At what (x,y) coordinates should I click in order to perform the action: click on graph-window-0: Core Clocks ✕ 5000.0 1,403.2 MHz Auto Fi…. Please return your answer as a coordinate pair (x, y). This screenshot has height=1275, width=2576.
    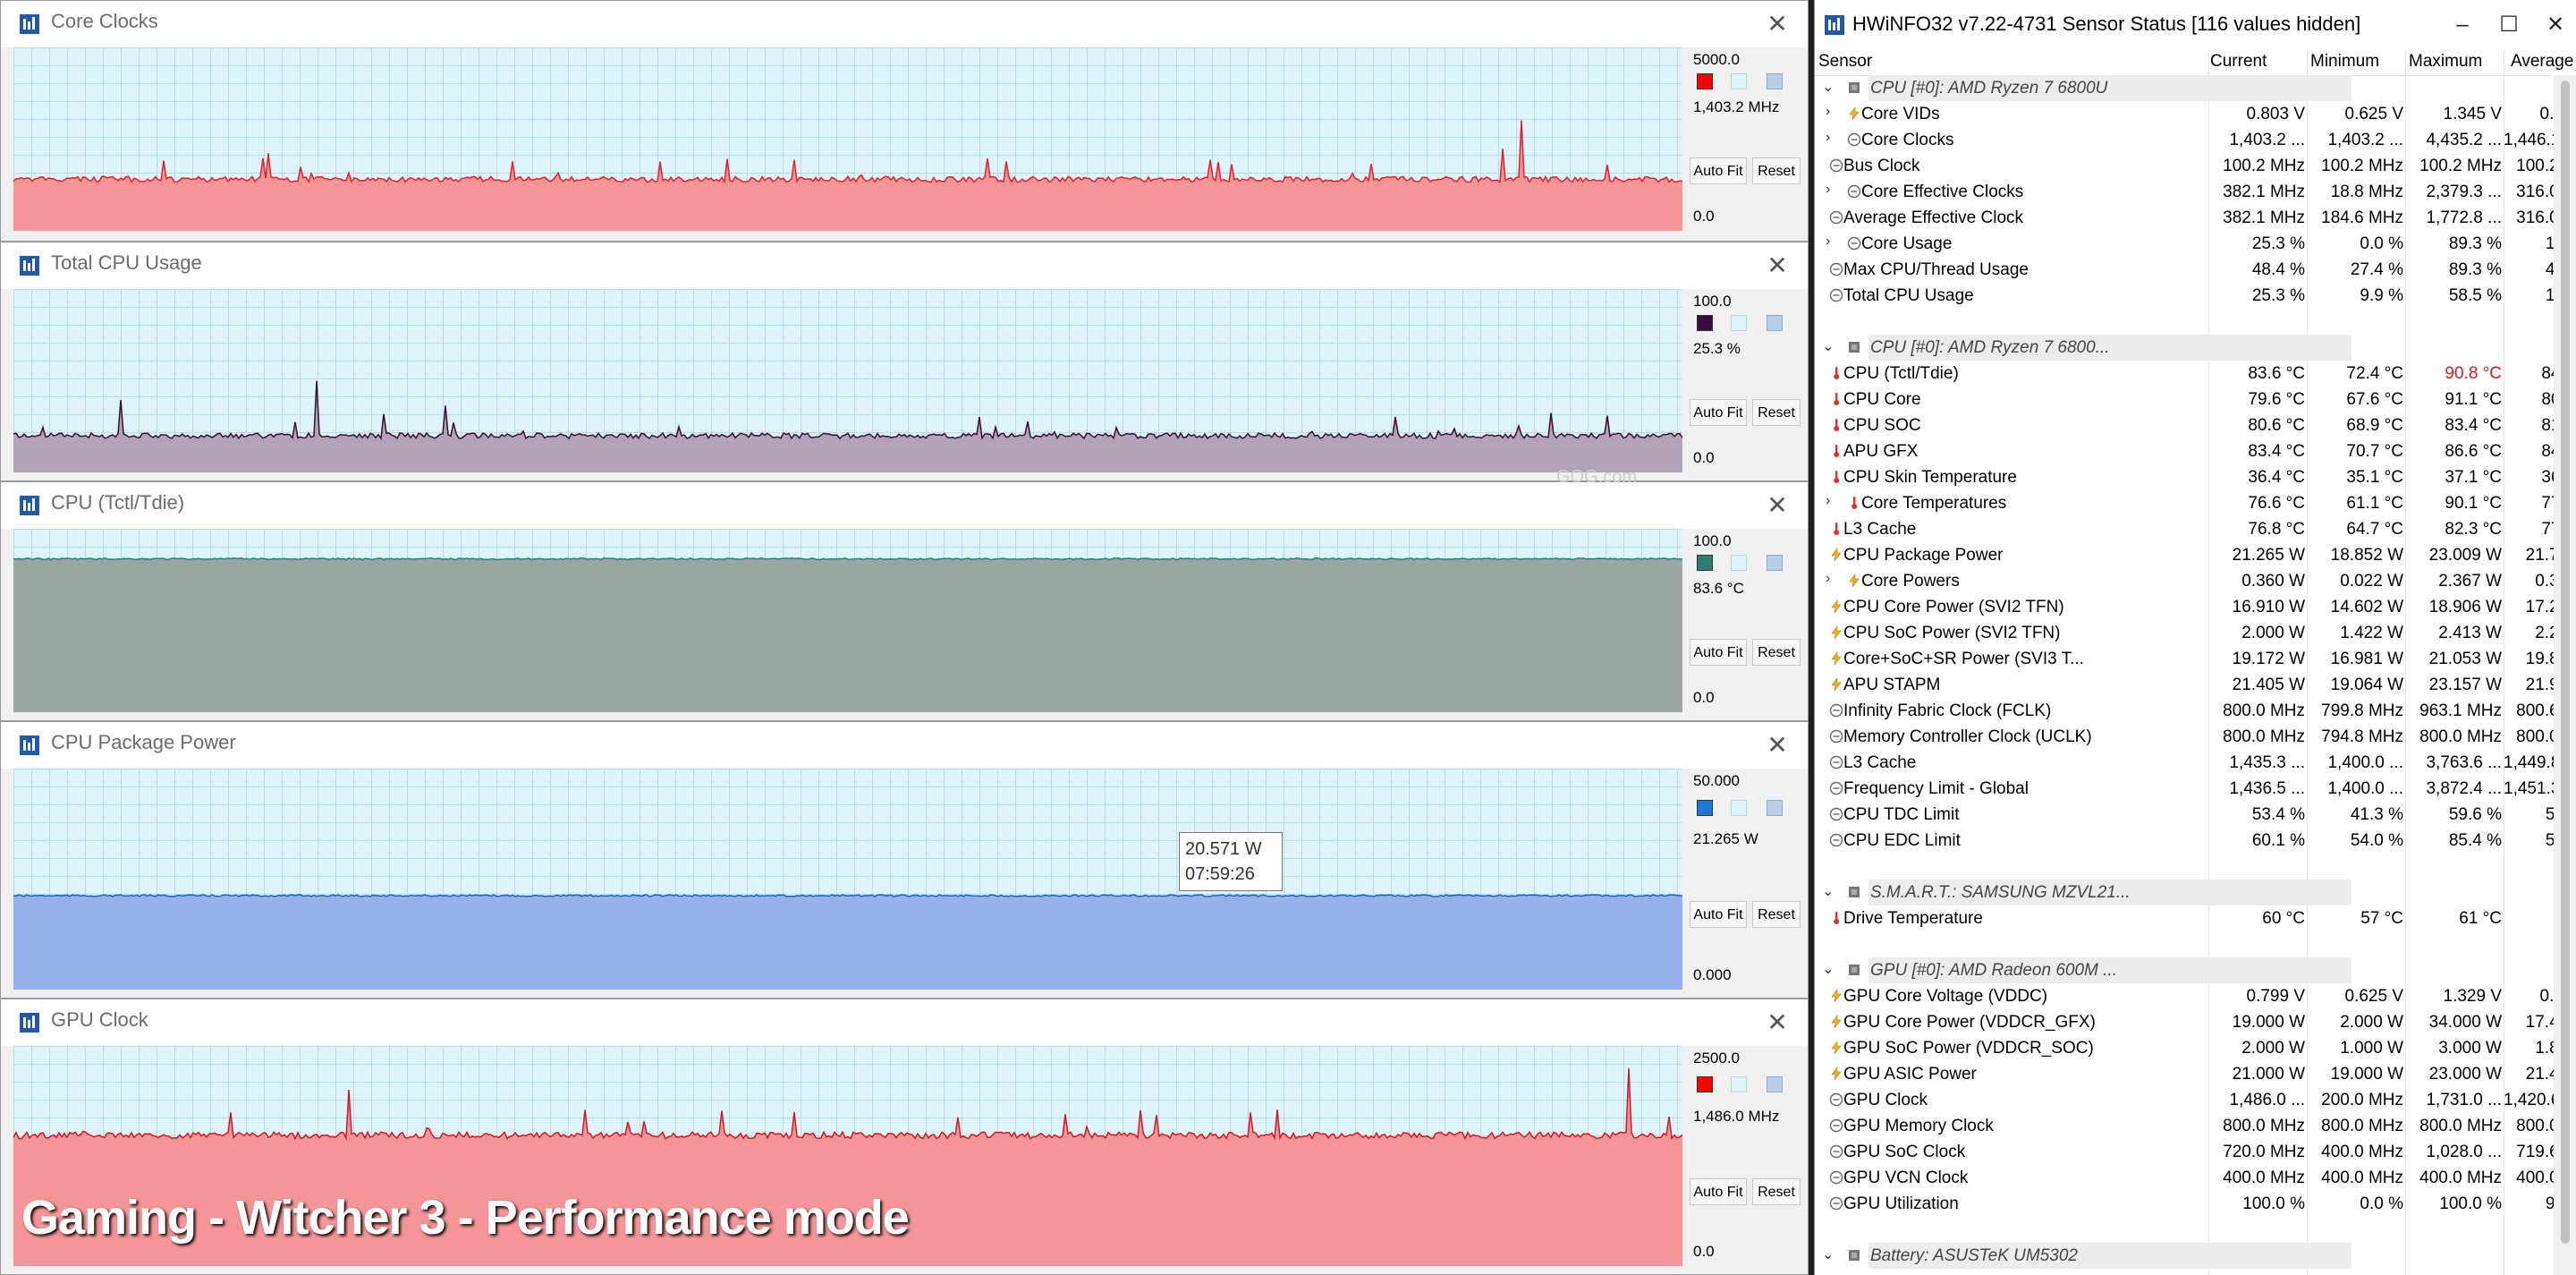
    Looking at the image, I should click on (904, 121).